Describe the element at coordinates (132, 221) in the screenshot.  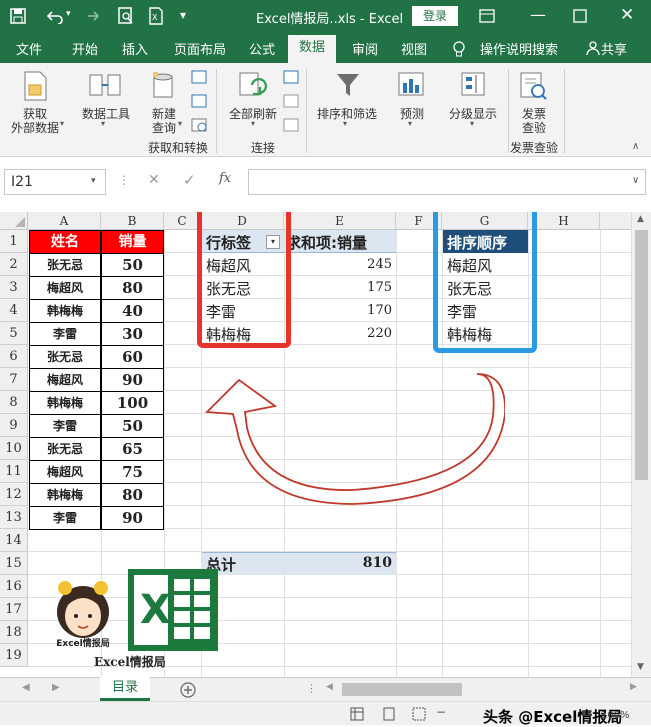
I see `column-header-b: B` at that location.